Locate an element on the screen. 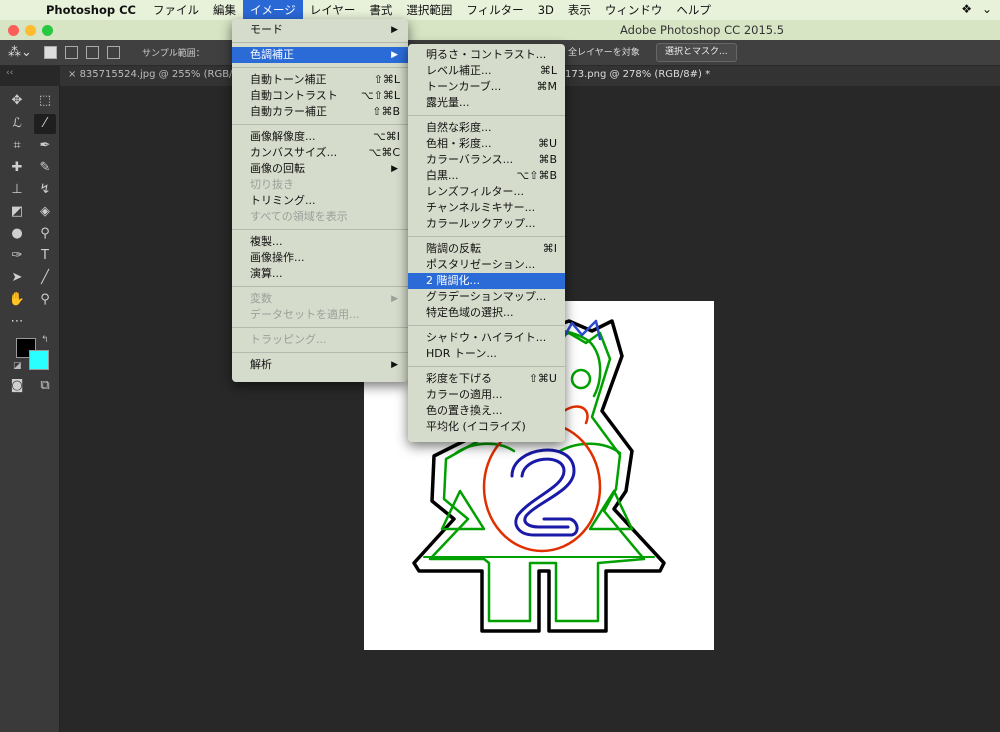 Image resolution: width=1000 pixels, height=732 pixels. screen-mode-icon: ⧉ is located at coordinates (45, 386).